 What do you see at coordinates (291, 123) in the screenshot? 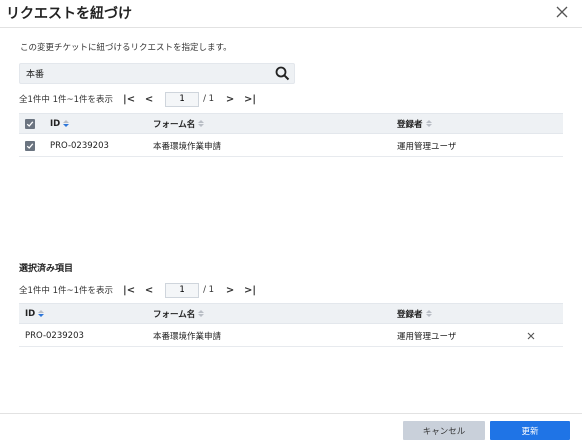
I see `table-header: ID フォーム名 登録者` at bounding box center [291, 123].